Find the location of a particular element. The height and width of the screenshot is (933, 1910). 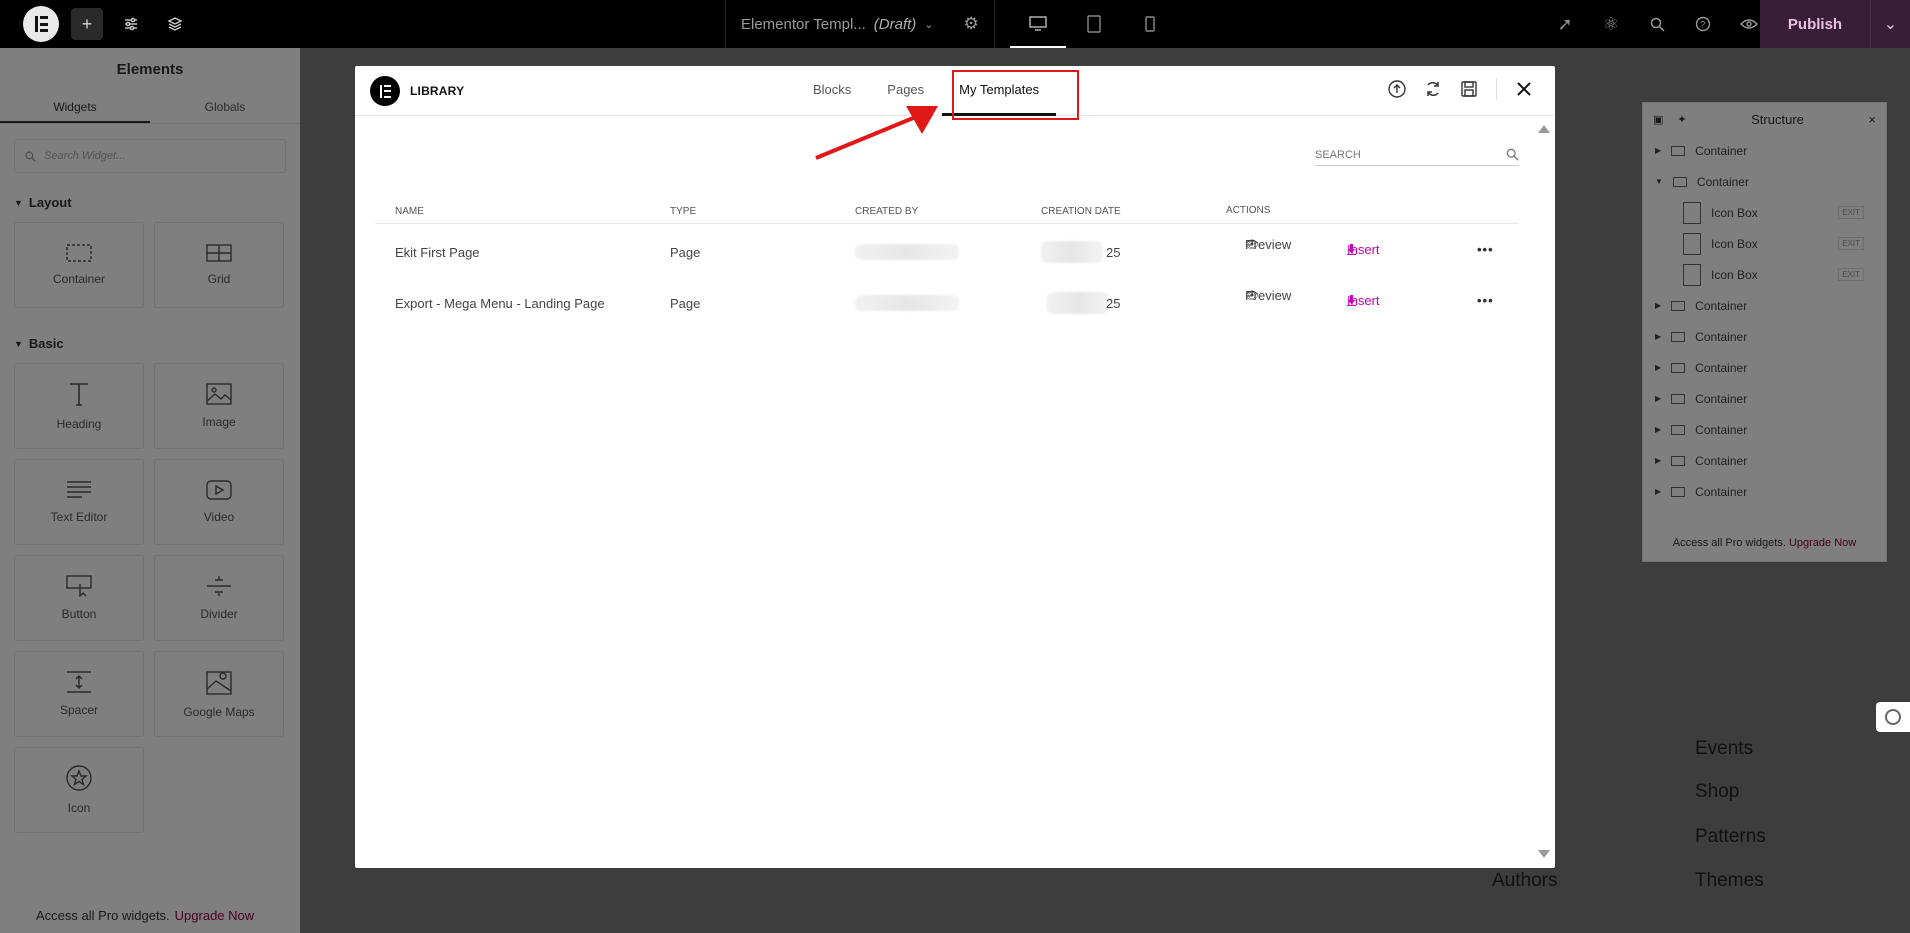

floating-assistant-icon is located at coordinates (1893, 717).